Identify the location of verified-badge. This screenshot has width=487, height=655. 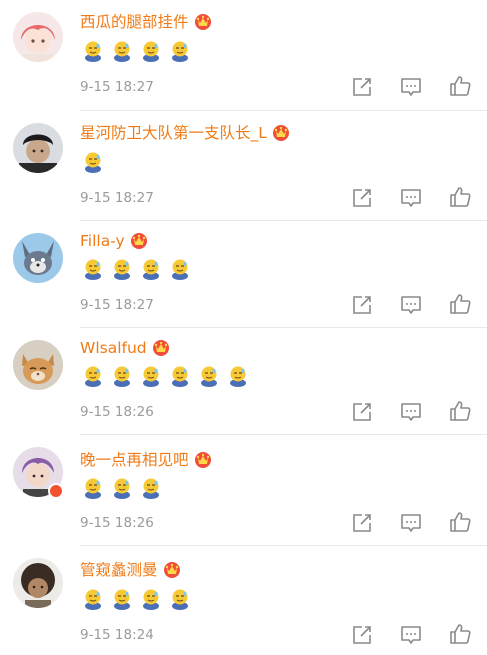
(56, 491).